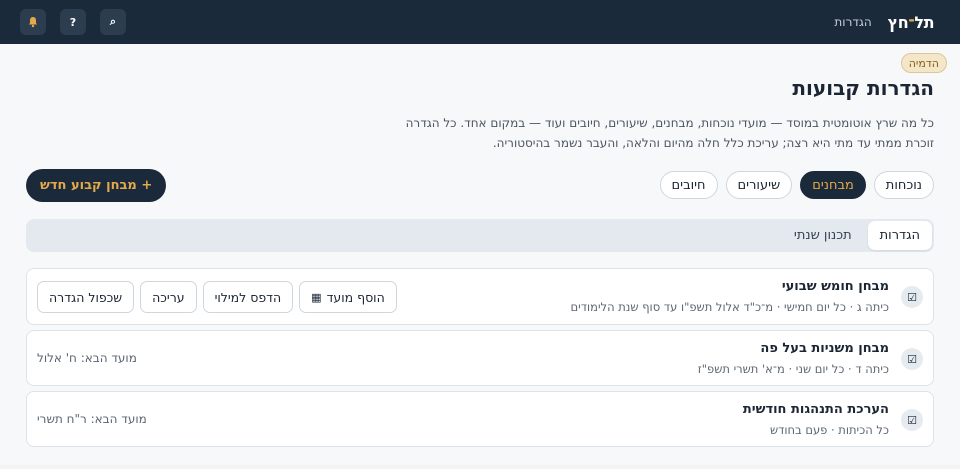 Image resolution: width=960 pixels, height=469 pixels. Describe the element at coordinates (316, 297) in the screenshot. I see `calendar-icon: ▦` at that location.